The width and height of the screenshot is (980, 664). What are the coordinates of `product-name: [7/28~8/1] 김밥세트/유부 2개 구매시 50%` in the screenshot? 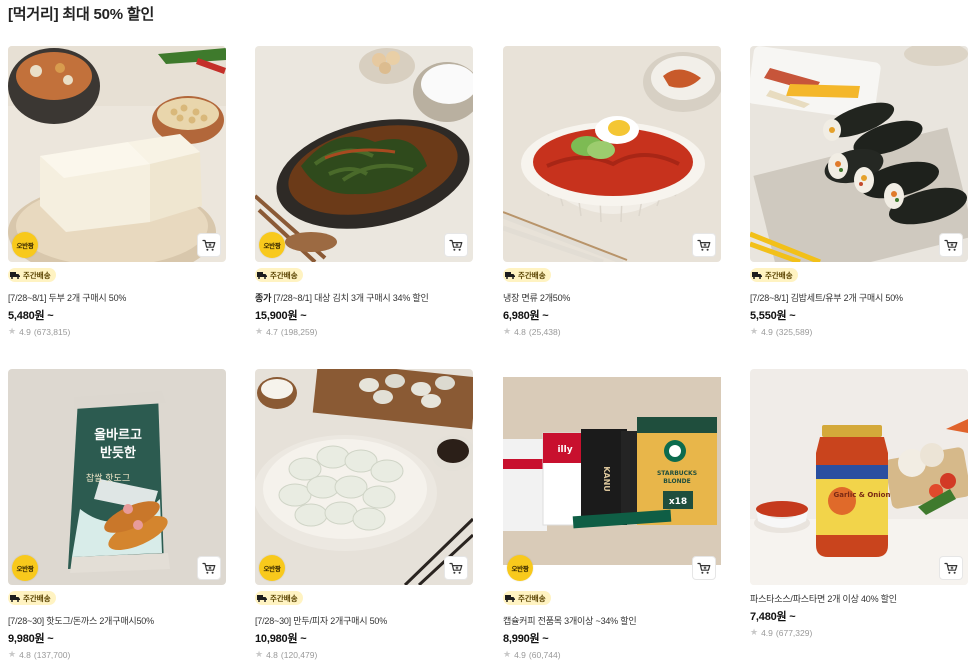 It's located at (859, 297).